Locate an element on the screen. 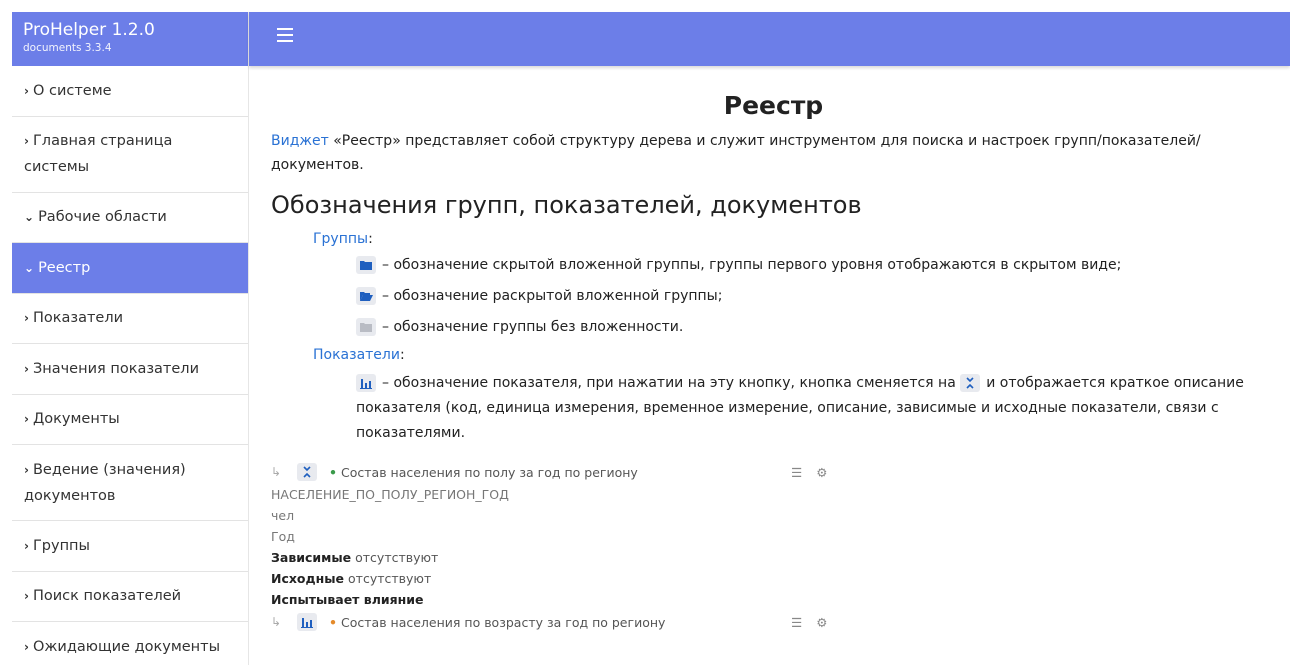  sidebar-item-about: › О системе is located at coordinates (130, 91).